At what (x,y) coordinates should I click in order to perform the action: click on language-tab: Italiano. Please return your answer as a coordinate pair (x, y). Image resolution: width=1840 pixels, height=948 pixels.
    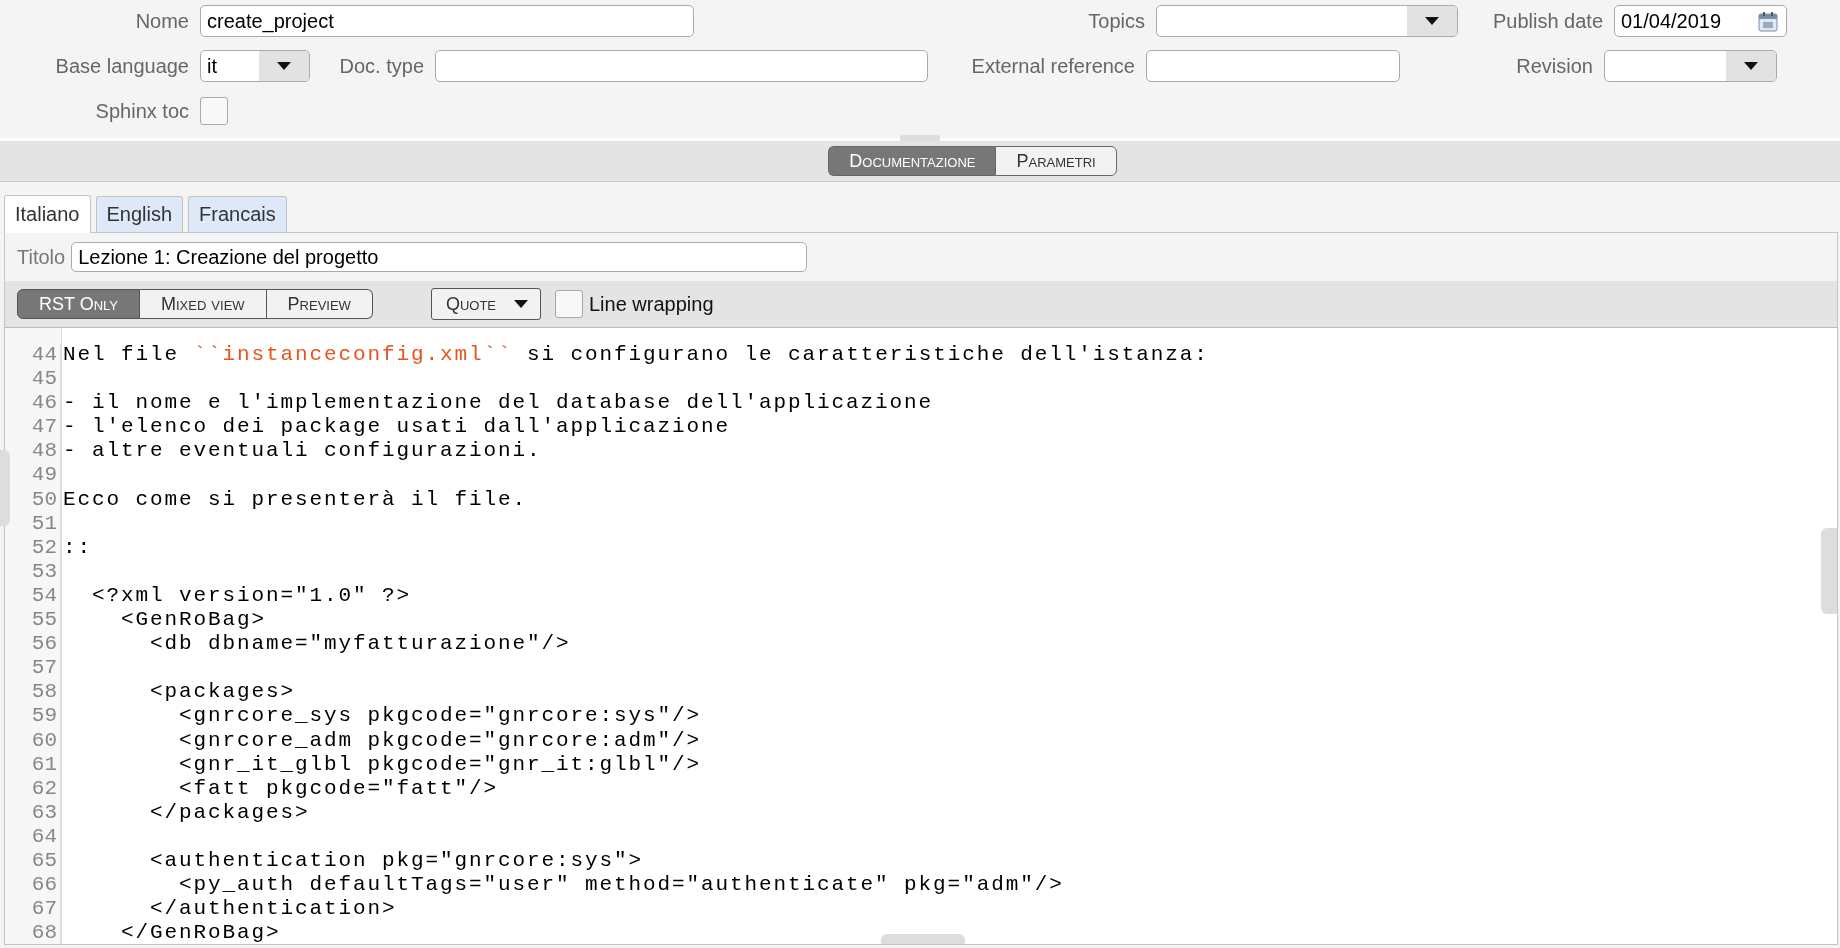
    Looking at the image, I should click on (47, 214).